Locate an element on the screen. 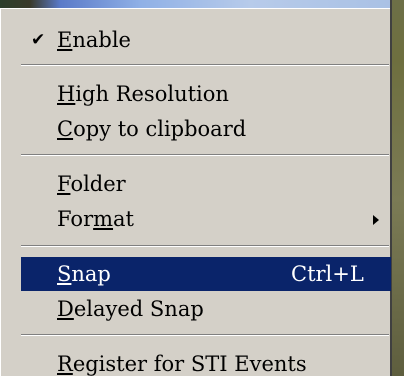  menu-item-enable: ✔ Enable is located at coordinates (206, 40).